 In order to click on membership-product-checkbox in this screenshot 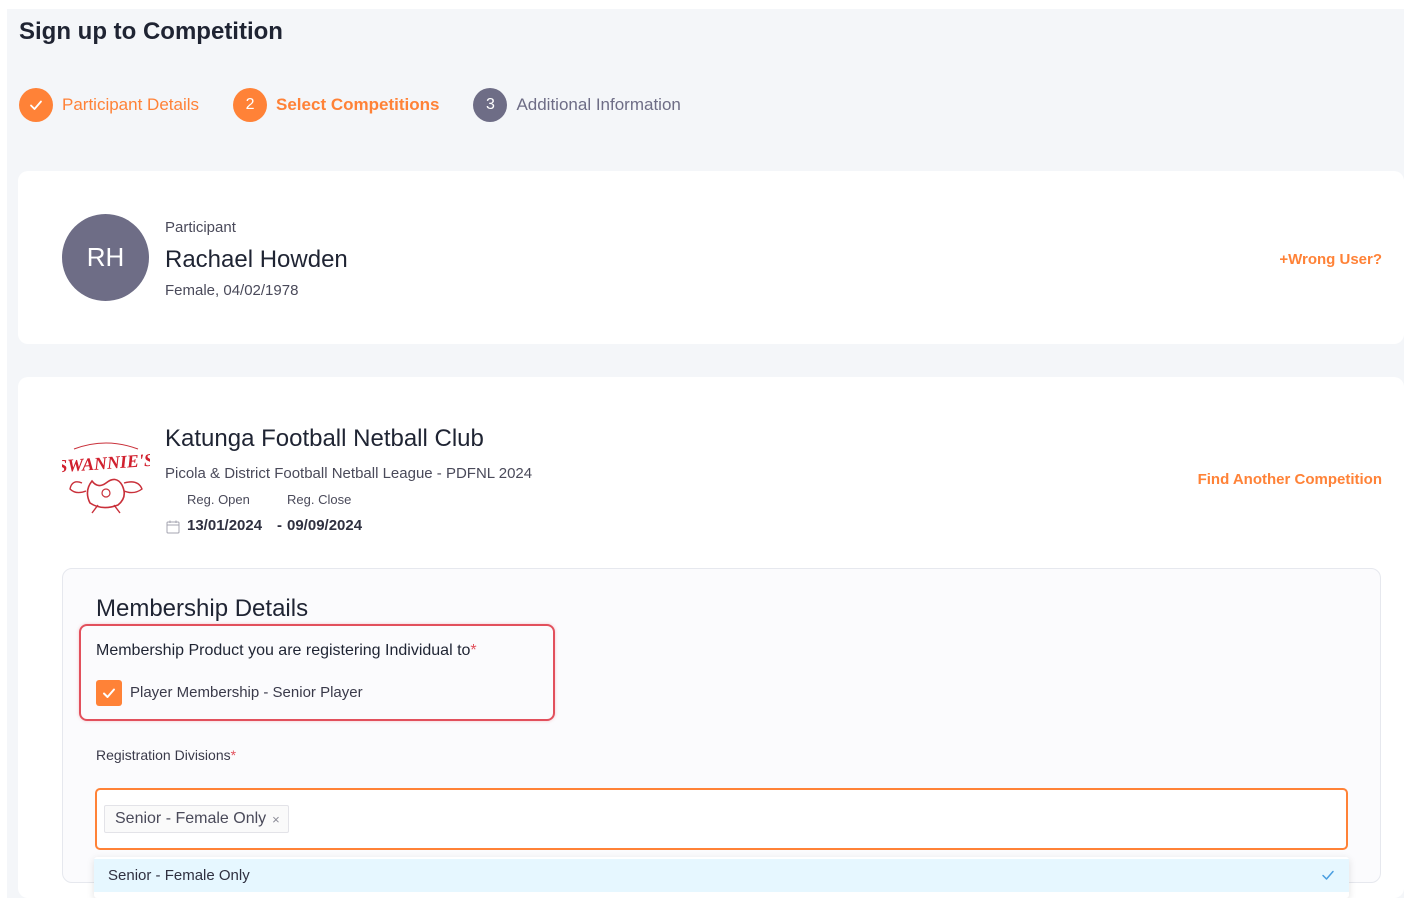, I will do `click(109, 693)`.